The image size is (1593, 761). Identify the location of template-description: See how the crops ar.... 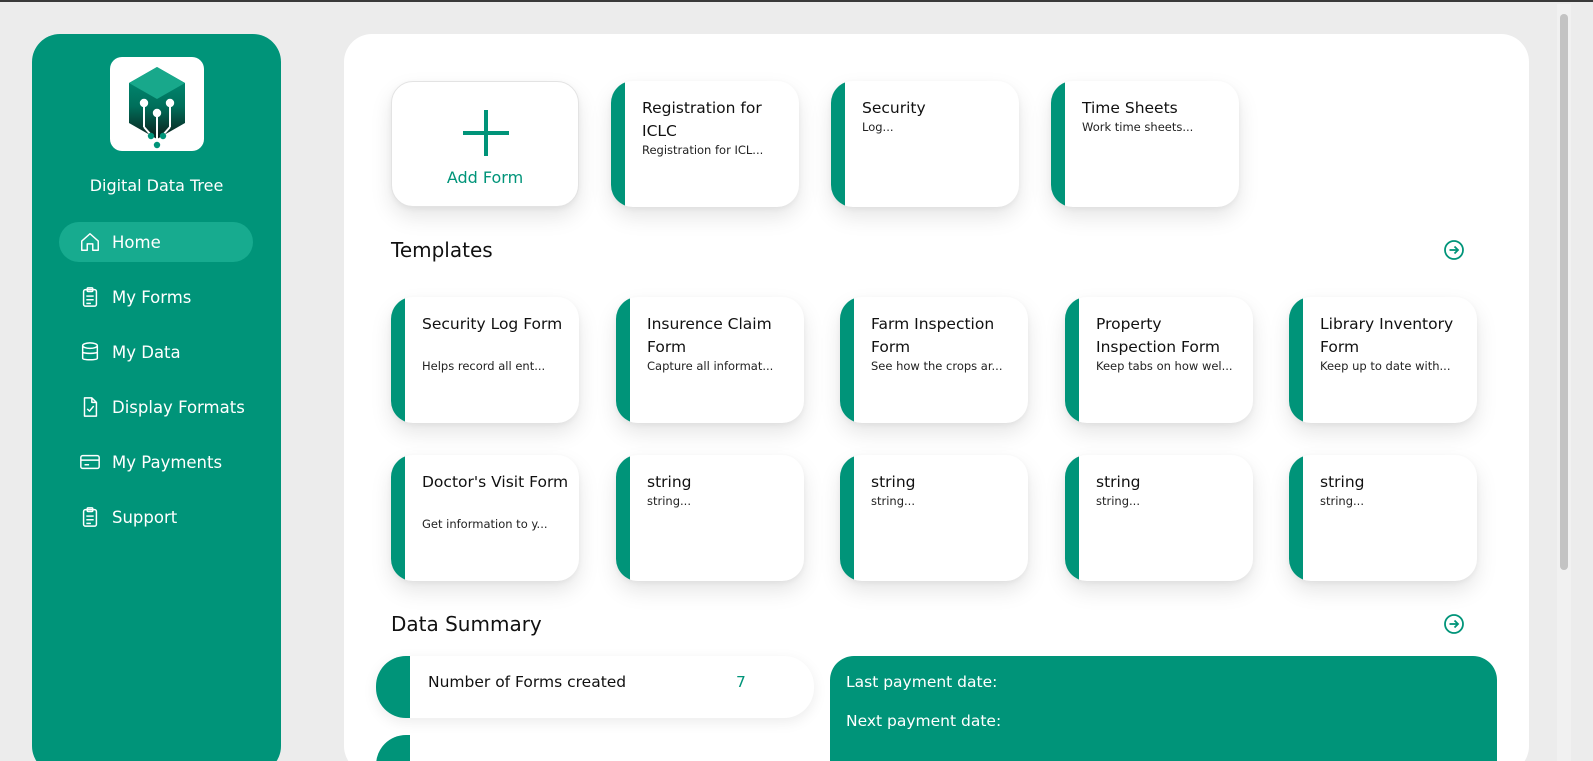
(937, 366).